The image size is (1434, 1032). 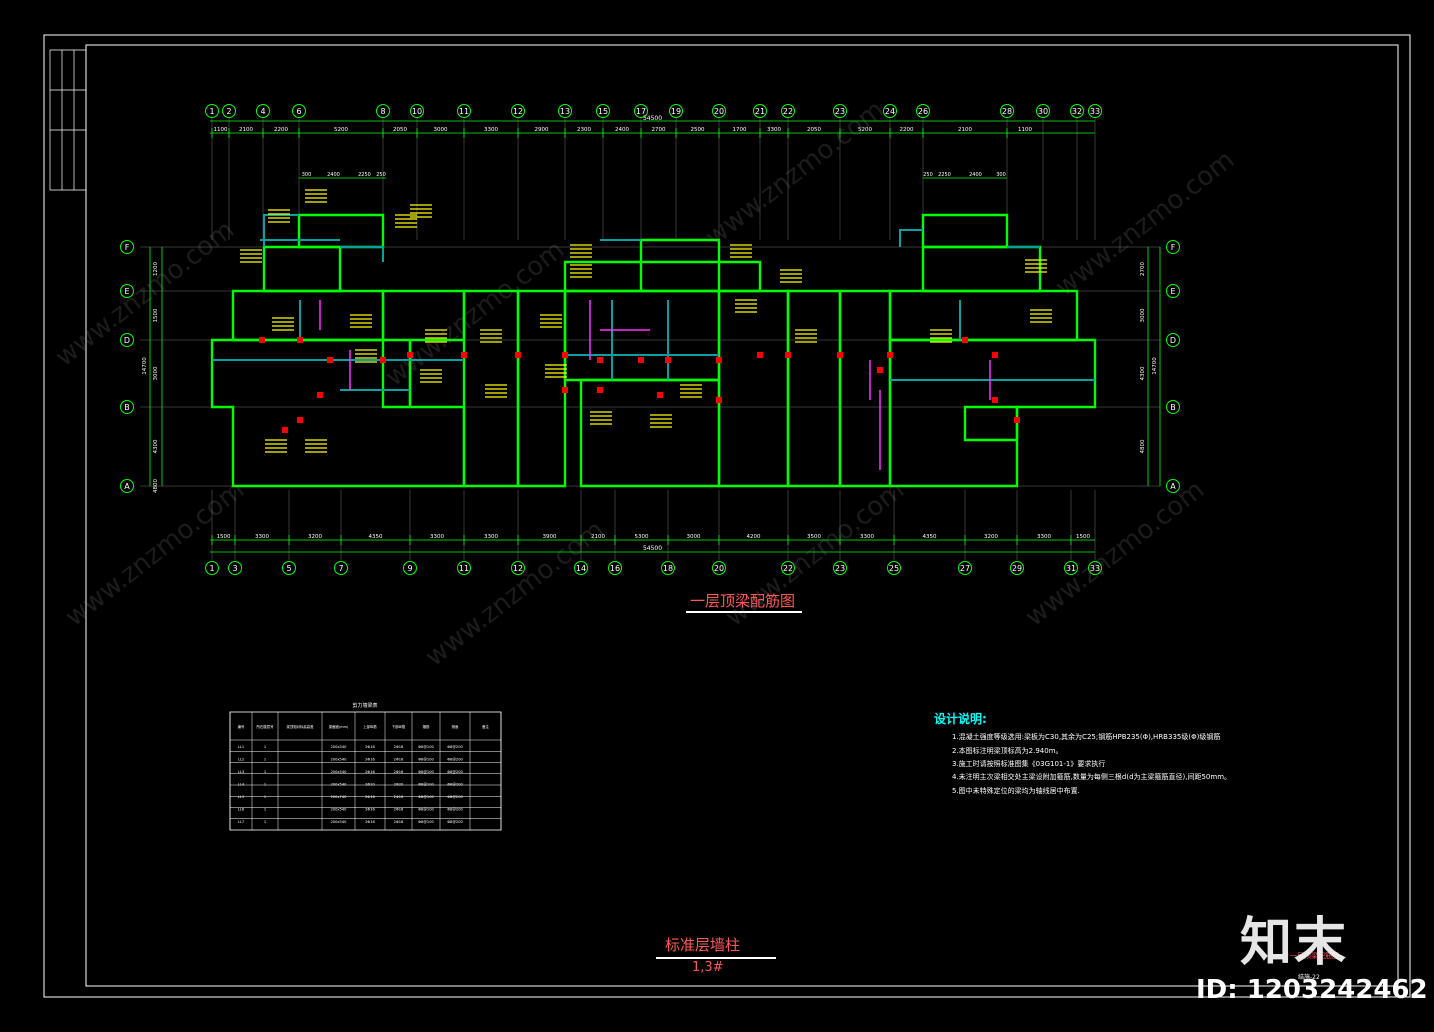 What do you see at coordinates (341, 130) in the screenshot?
I see `dim-label: 5200` at bounding box center [341, 130].